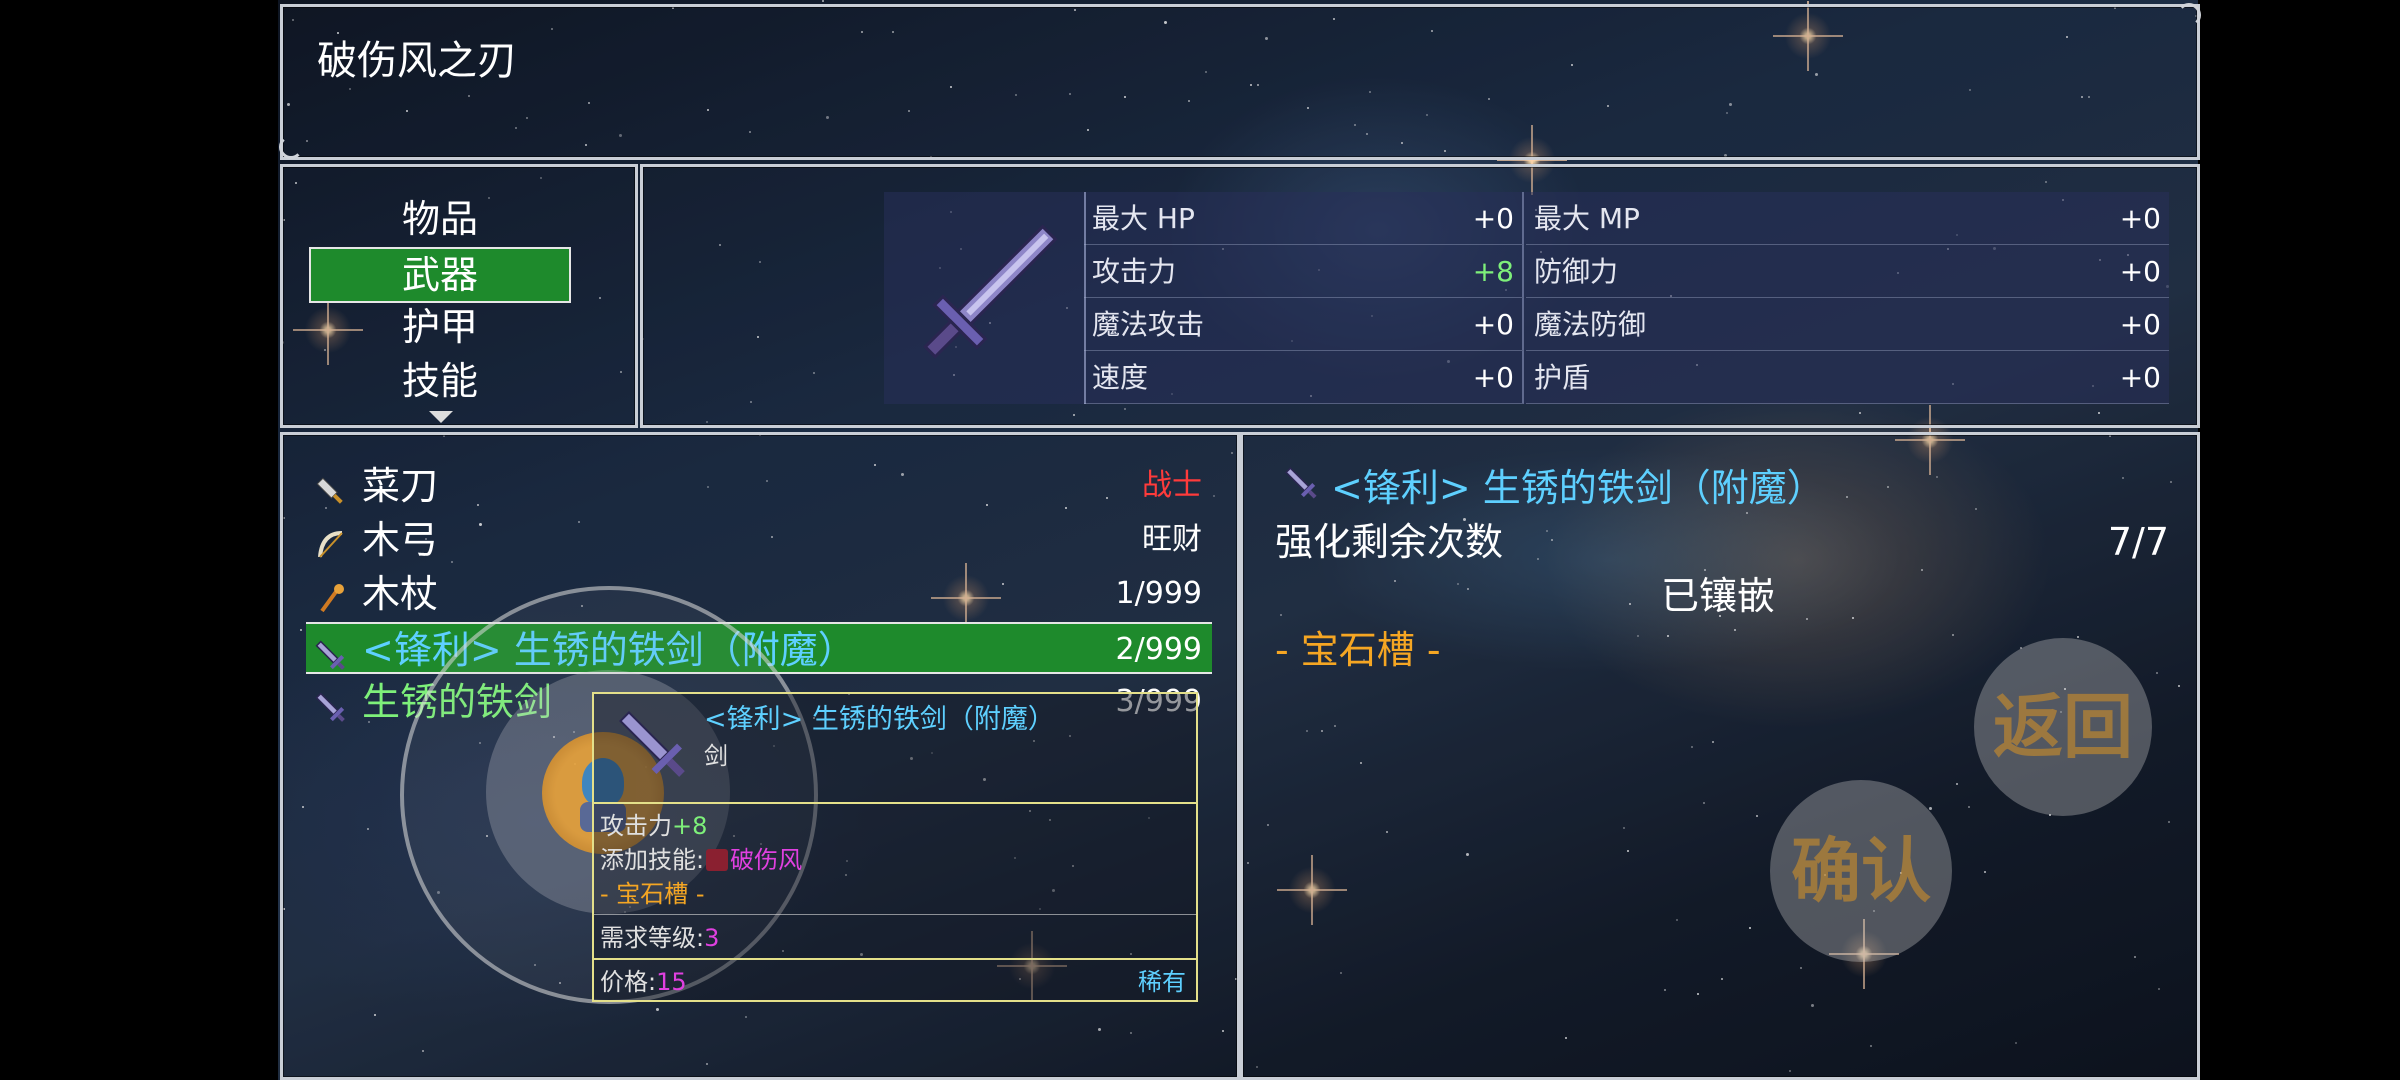  I want to click on tooltip-attack: 攻击力+8, so click(654, 826).